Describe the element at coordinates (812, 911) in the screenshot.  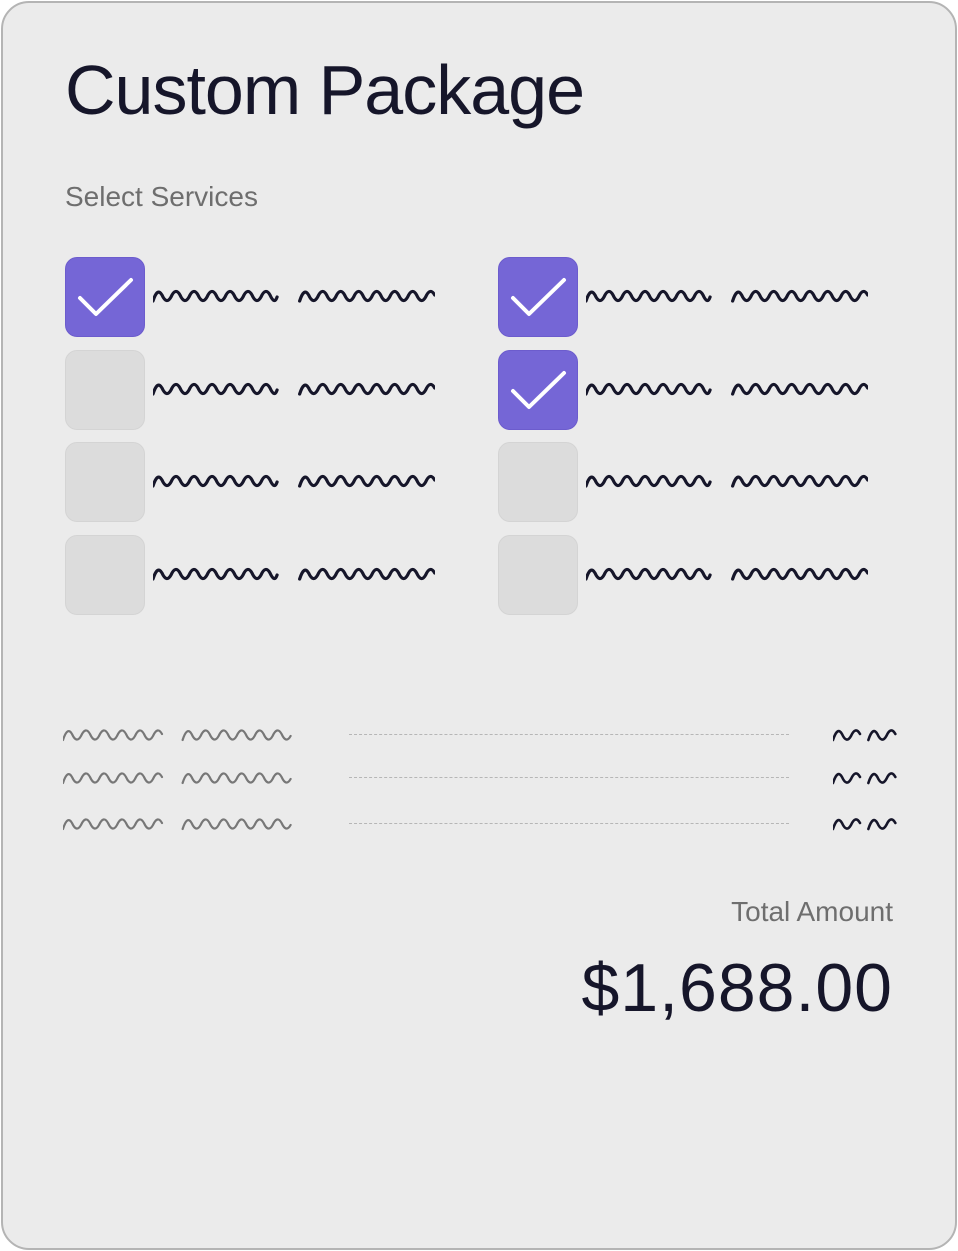
I see `total-amount-label: Total Amount` at that location.